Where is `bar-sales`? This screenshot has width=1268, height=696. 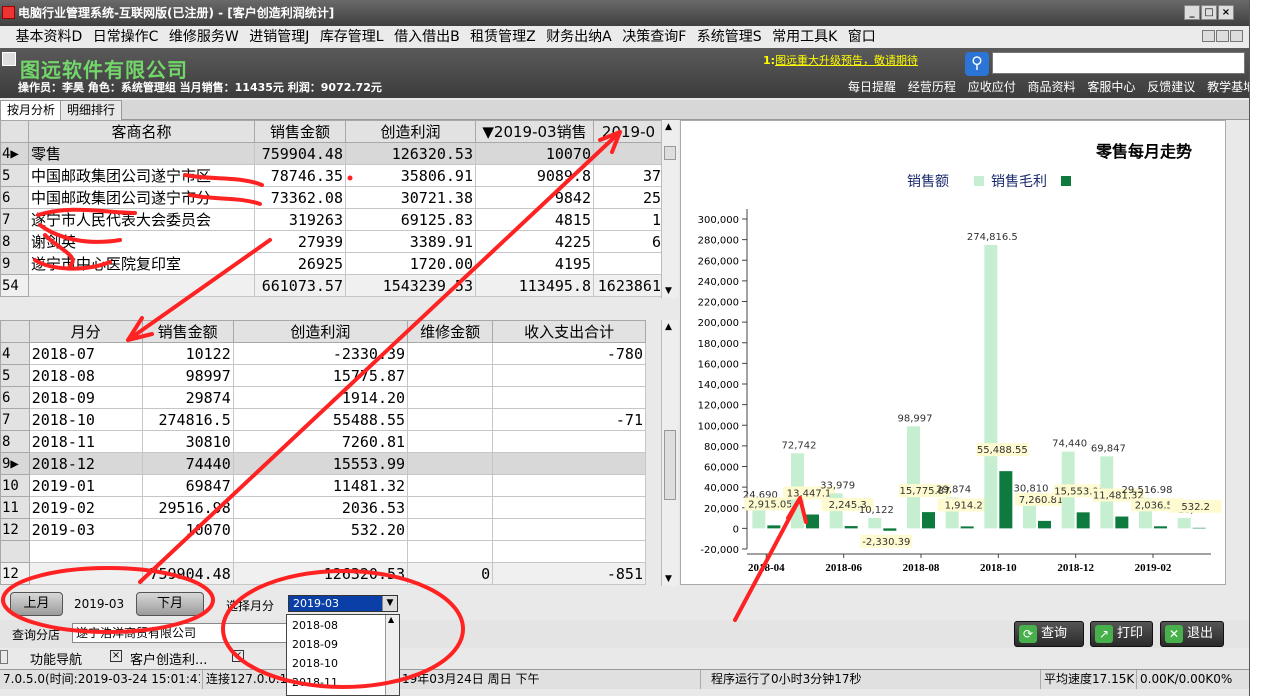 bar-sales is located at coordinates (991, 386).